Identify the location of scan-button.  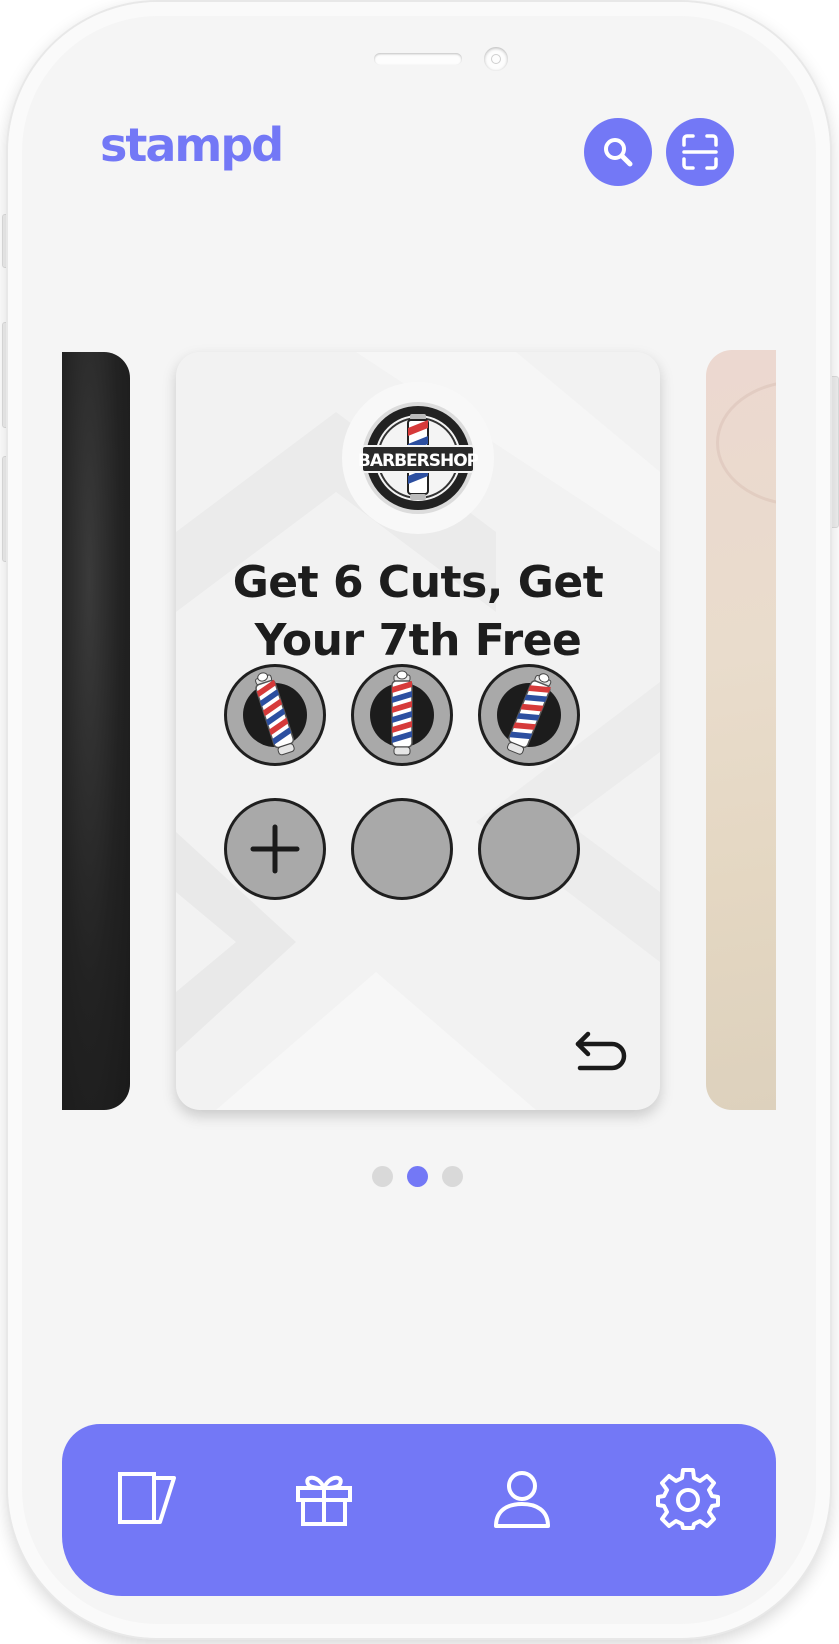
(700, 152).